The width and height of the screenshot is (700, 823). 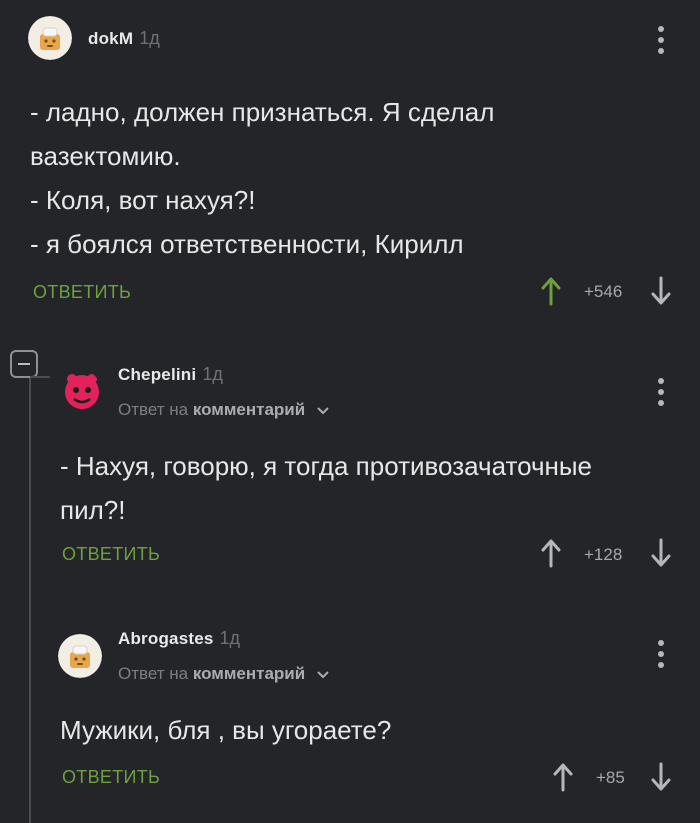 What do you see at coordinates (247, 244) in the screenshot?
I see `comment-text-line: - я боялся ответственности, Кирилл` at bounding box center [247, 244].